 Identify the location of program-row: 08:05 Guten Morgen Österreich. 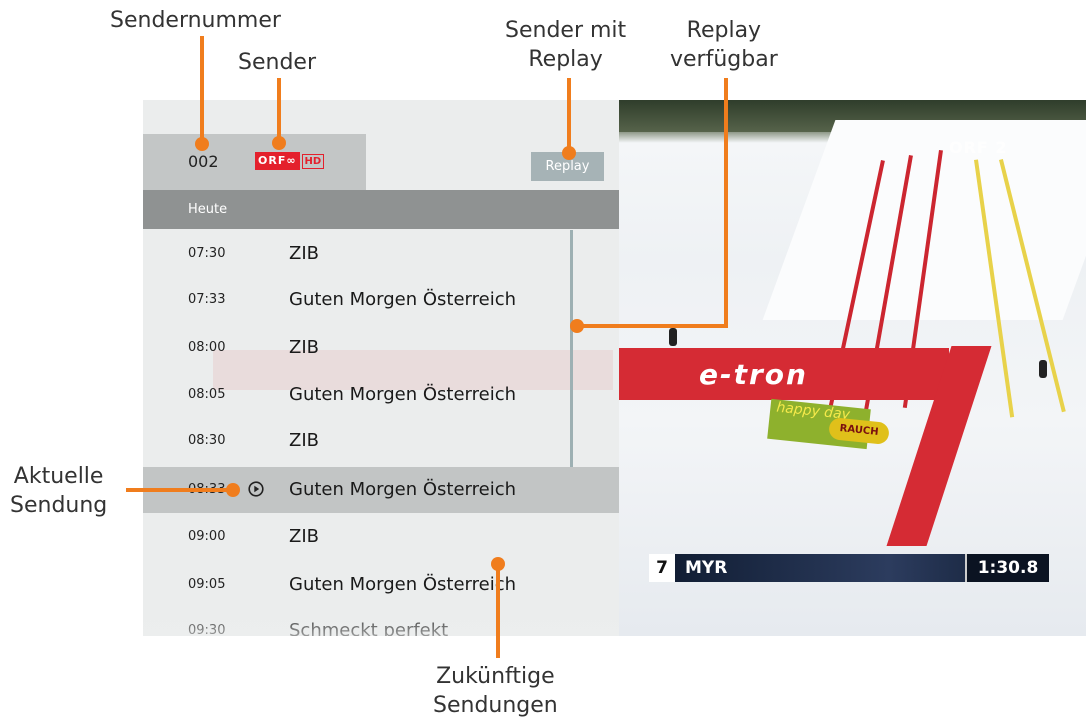
(381, 395).